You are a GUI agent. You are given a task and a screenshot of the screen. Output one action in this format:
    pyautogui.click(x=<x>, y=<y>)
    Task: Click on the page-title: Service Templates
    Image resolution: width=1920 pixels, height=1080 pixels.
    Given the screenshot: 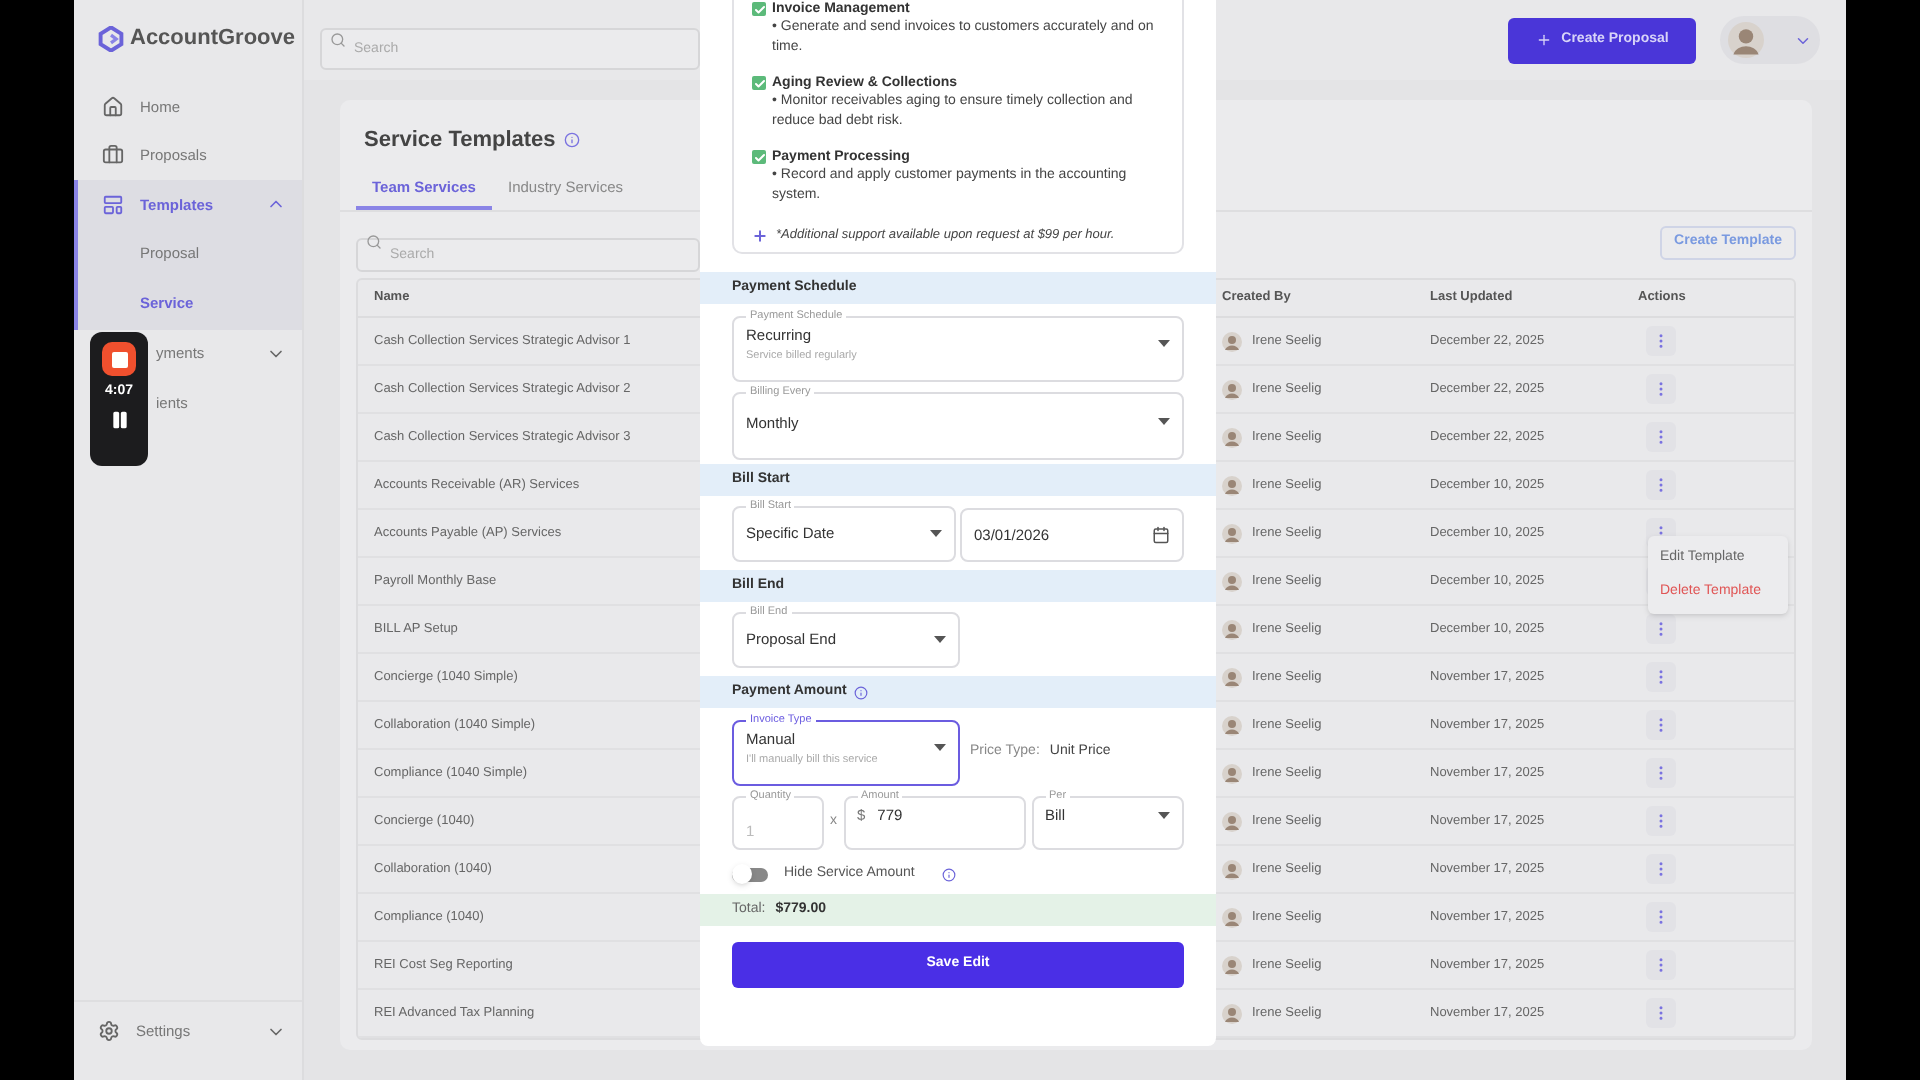 What is the action you would take?
    pyautogui.click(x=460, y=141)
    